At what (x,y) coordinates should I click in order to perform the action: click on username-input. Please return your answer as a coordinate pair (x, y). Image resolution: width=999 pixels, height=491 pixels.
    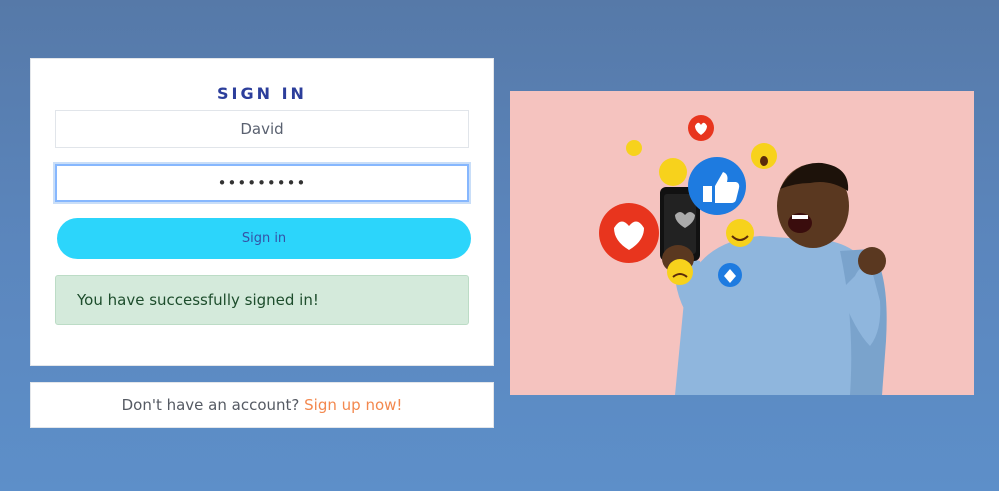
    Looking at the image, I should click on (262, 129).